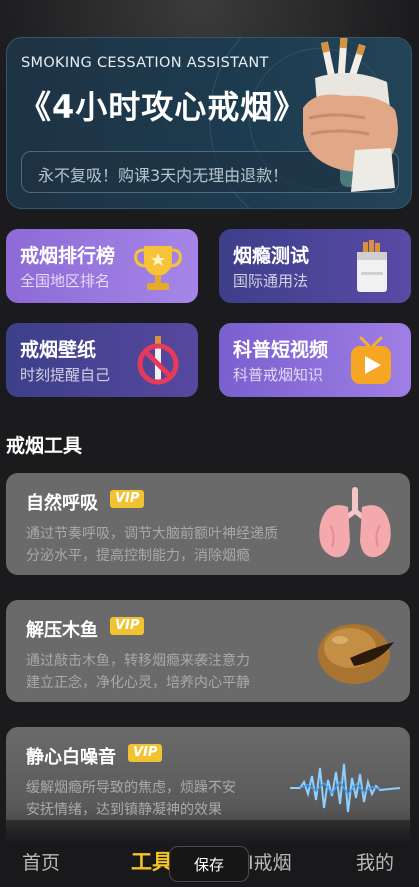 The width and height of the screenshot is (419, 887). What do you see at coordinates (138, 661) in the screenshot?
I see `tool-description-line1: 通过敲击木鱼，转移烟瘾来袭注意力` at bounding box center [138, 661].